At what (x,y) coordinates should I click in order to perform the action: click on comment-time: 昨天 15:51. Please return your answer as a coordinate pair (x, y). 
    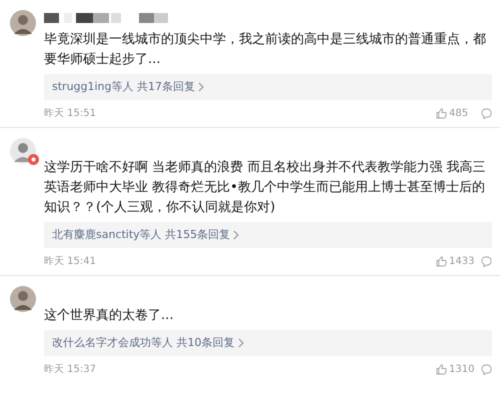
    Looking at the image, I should click on (70, 114).